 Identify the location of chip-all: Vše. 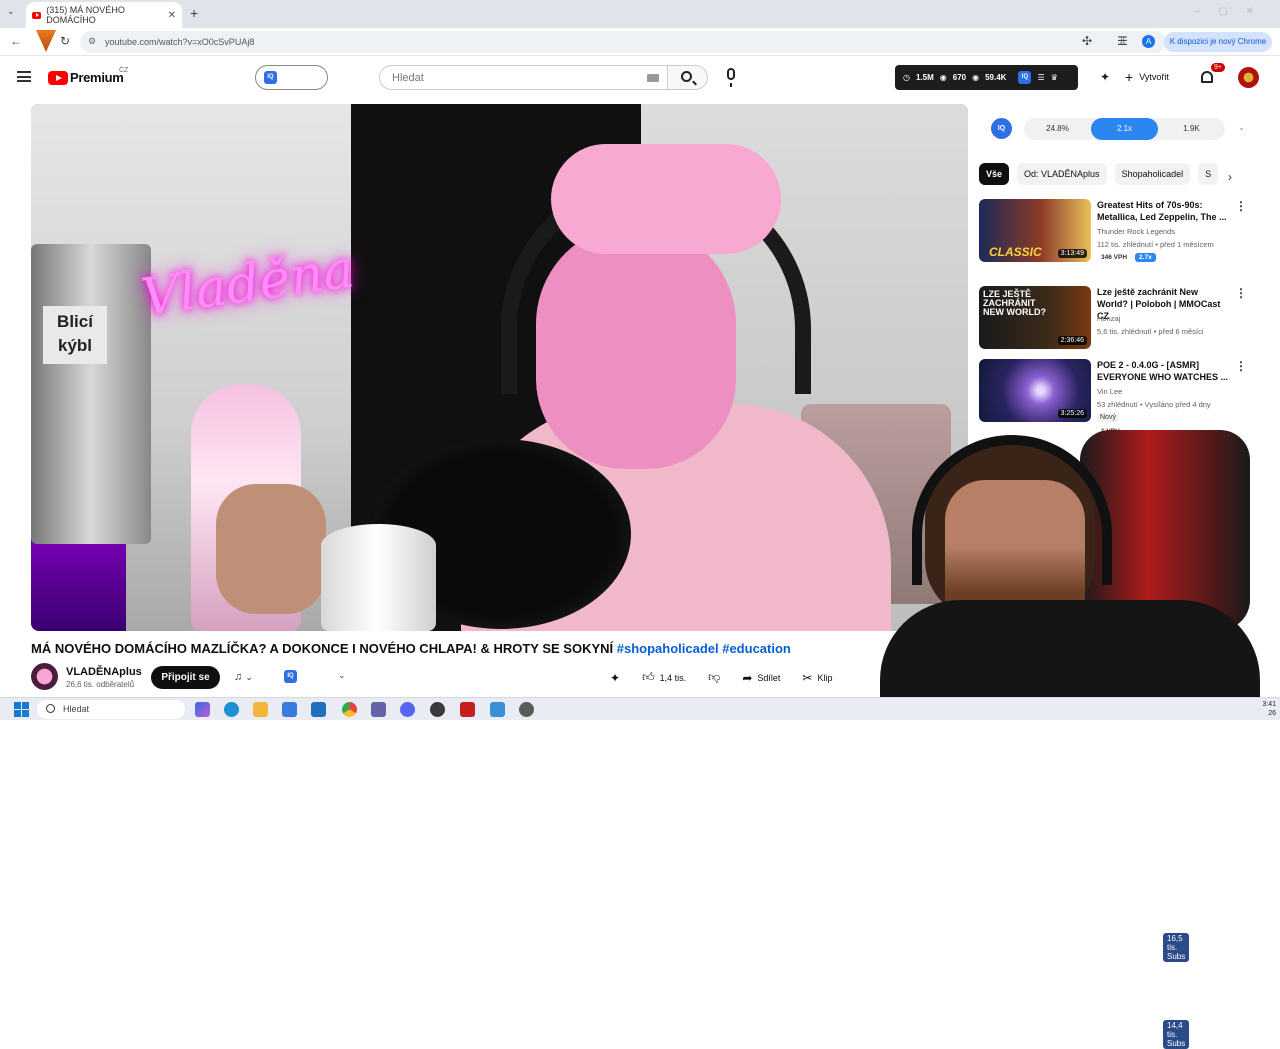
(994, 174).